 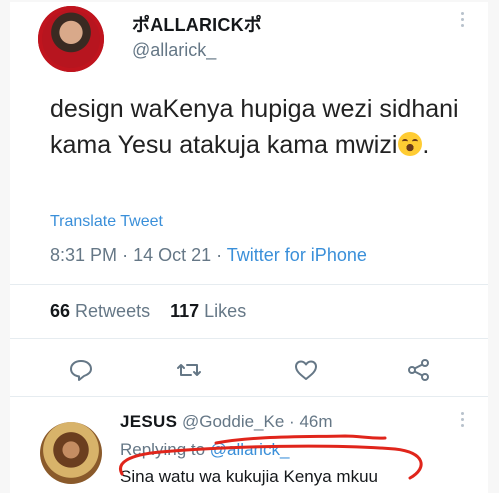 I want to click on author-avatar, so click(x=71, y=39).